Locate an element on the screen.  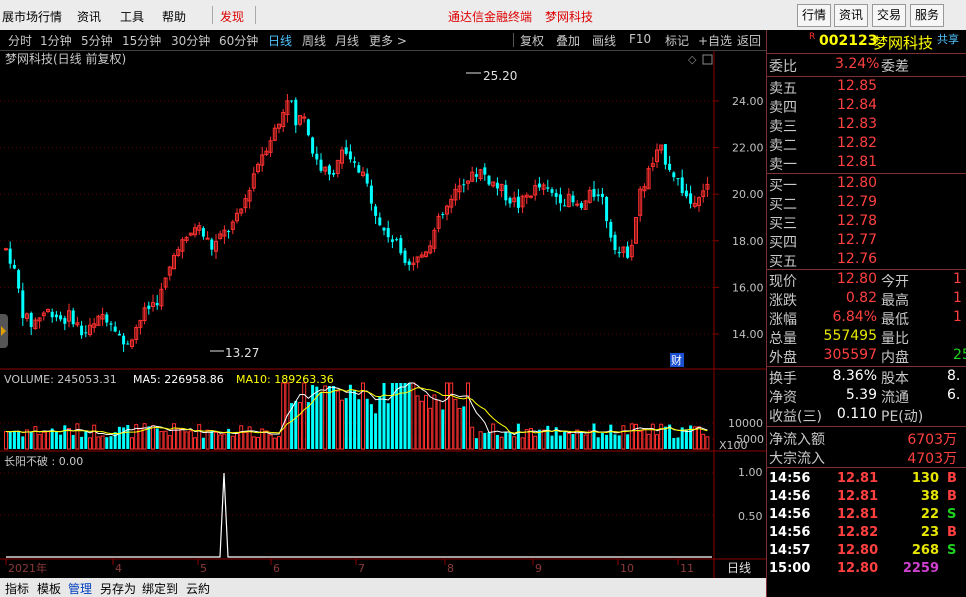
stat-value: 557495 is located at coordinates (850, 336).